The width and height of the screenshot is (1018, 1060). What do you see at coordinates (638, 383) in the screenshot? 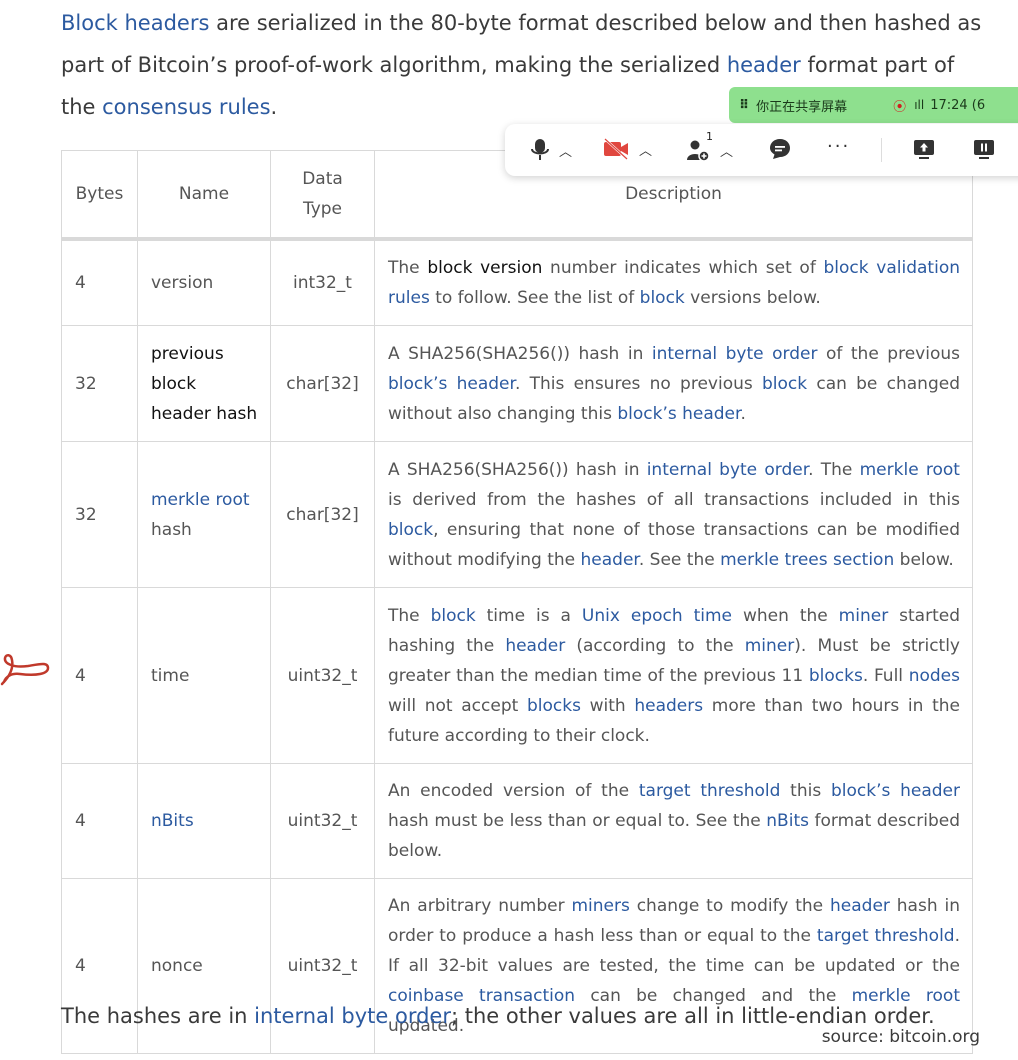
I see `desc-text: . This ensures no previous` at bounding box center [638, 383].